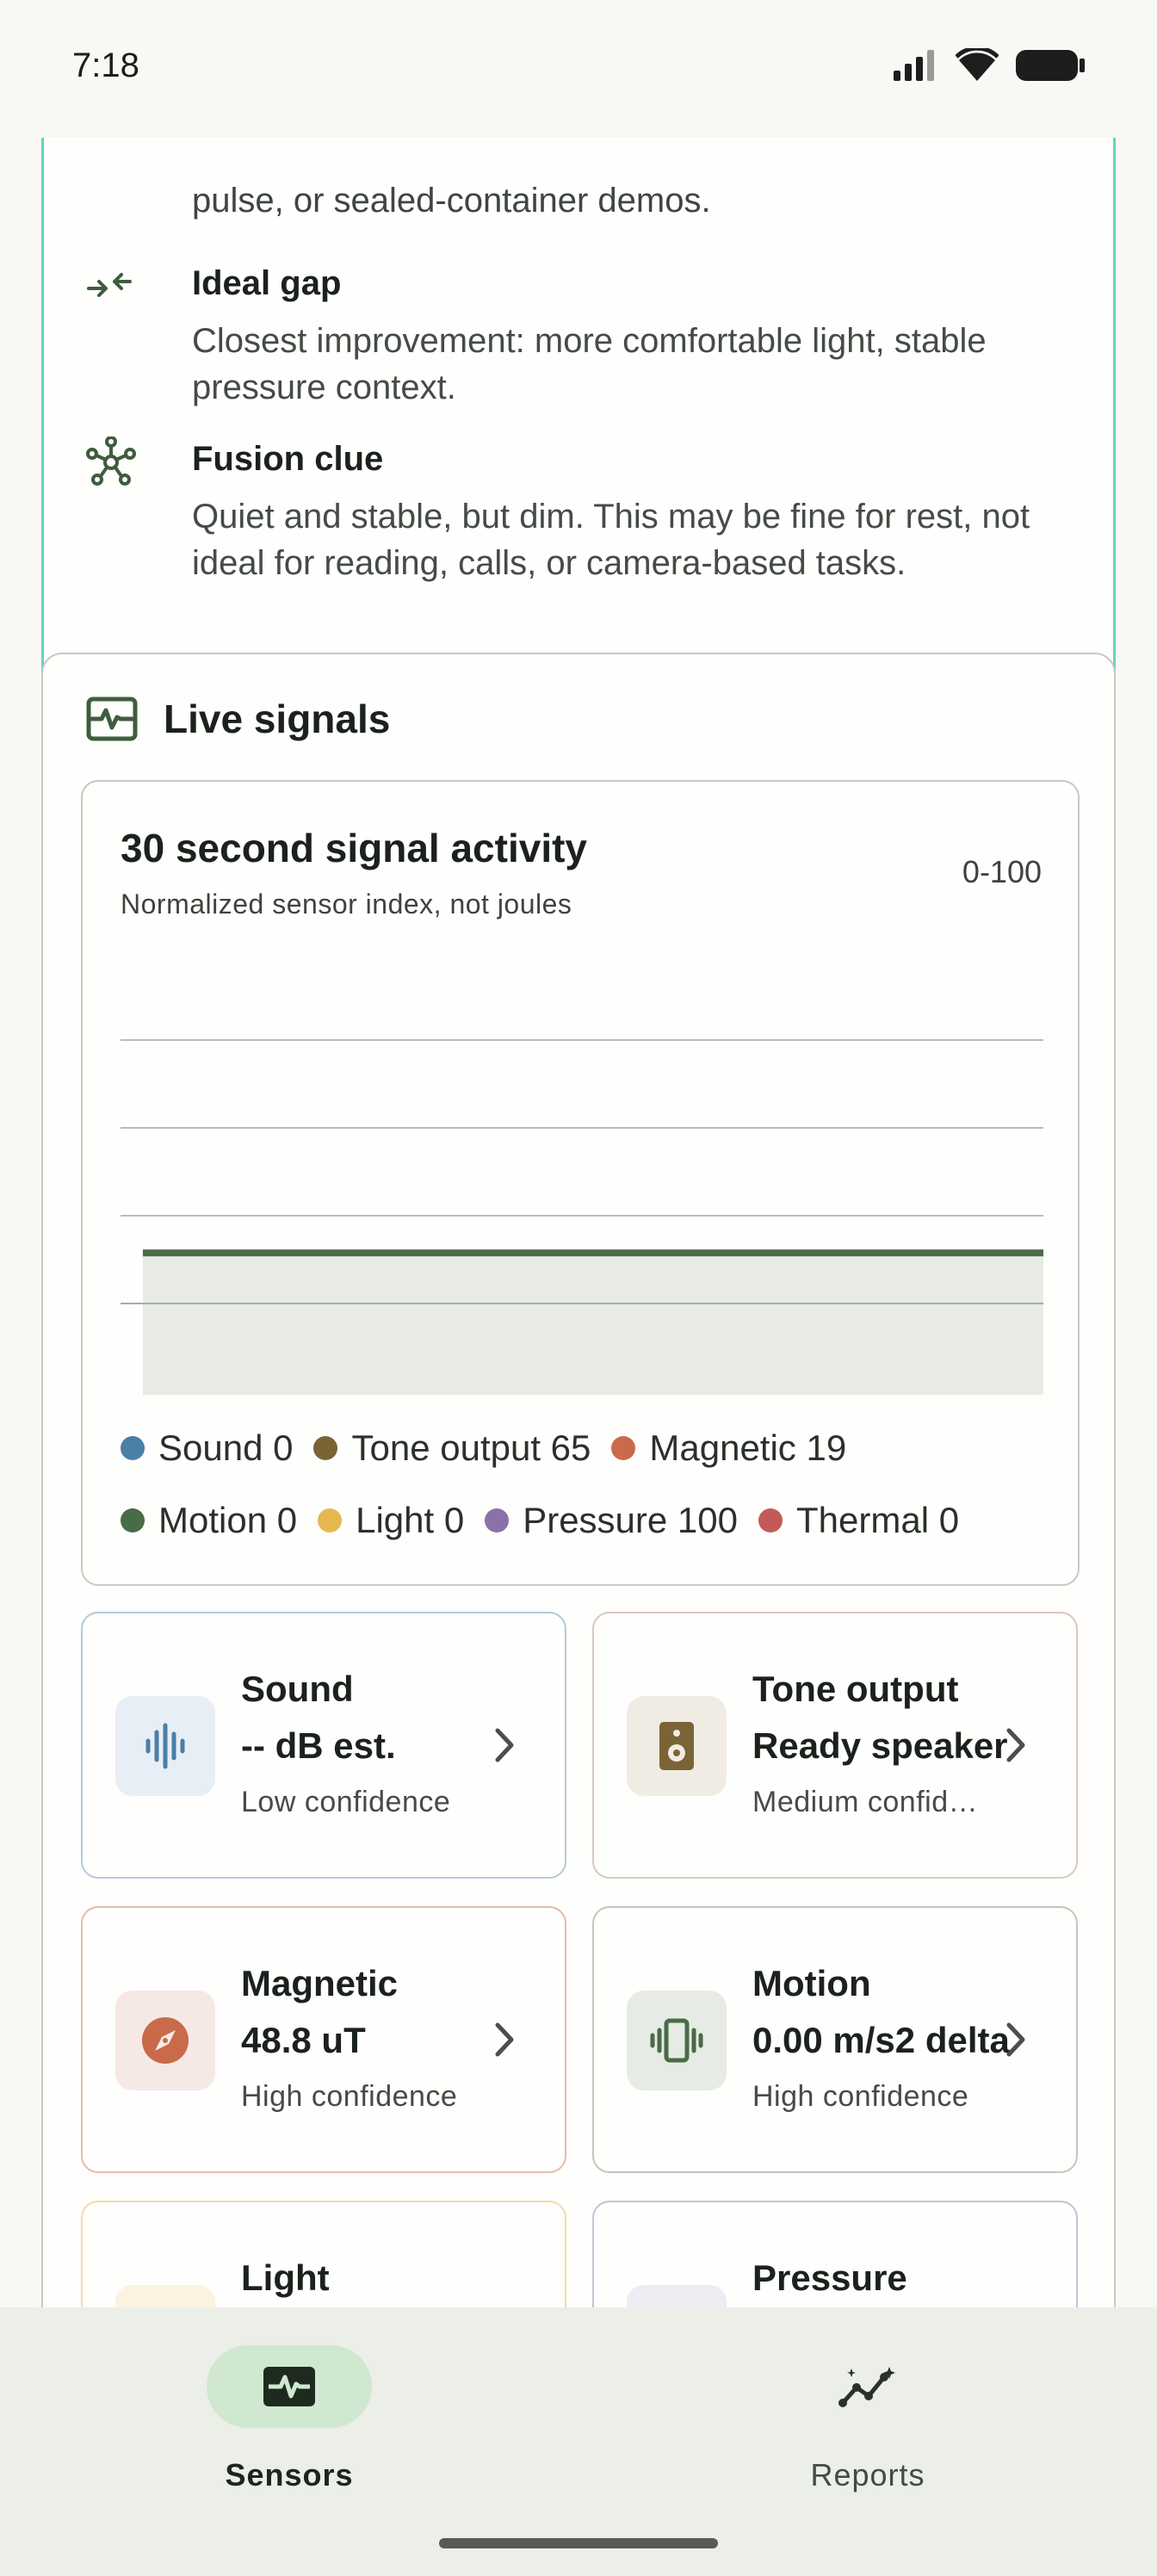 The height and width of the screenshot is (2576, 1157). What do you see at coordinates (812, 1983) in the screenshot?
I see `sensor-tile-title: Motion` at bounding box center [812, 1983].